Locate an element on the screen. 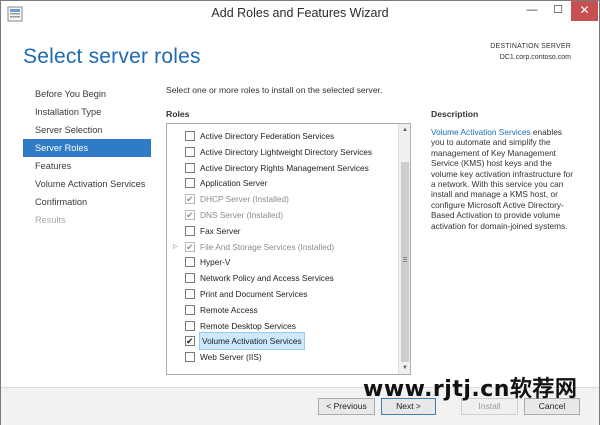 This screenshot has width=600, height=425. role-row: ▷ File And Storage Services (Installed) is located at coordinates (282, 247).